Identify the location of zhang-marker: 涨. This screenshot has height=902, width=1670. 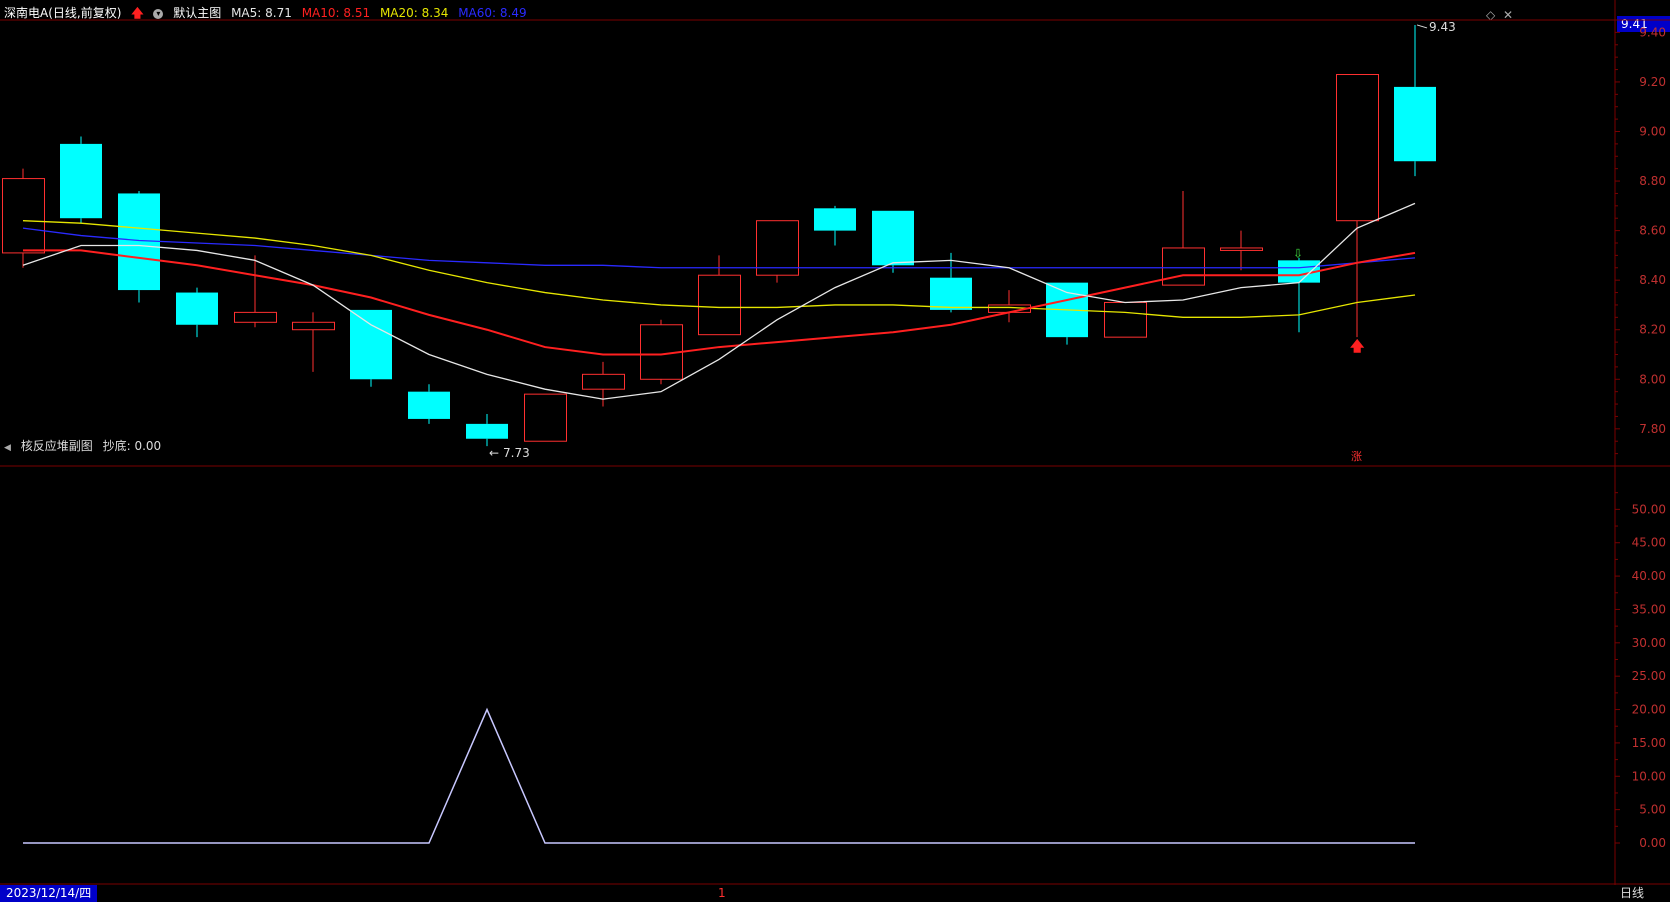
(1356, 456).